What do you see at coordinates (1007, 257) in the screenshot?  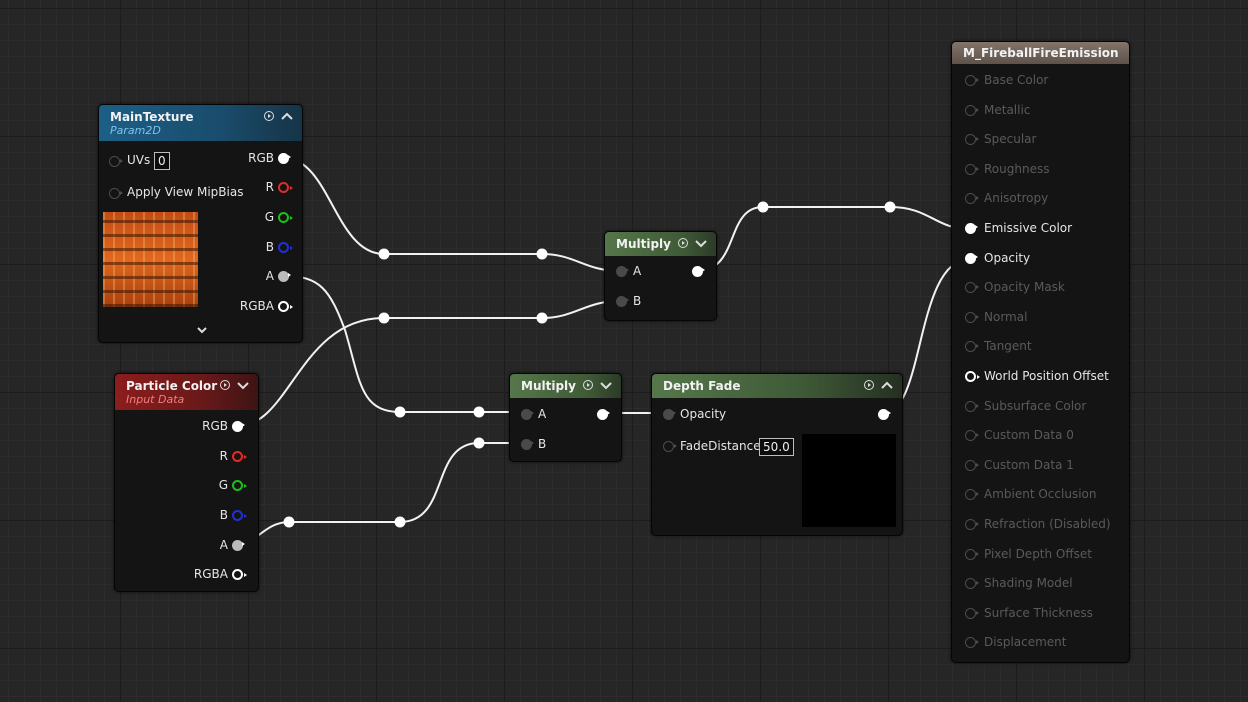 I see `material-pin-label: Opacity` at bounding box center [1007, 257].